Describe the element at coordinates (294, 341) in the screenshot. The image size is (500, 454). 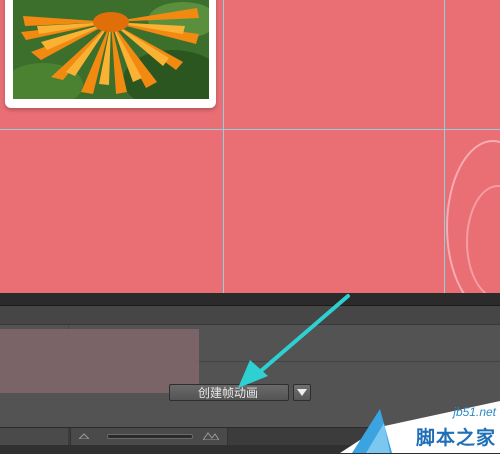
I see `annotation-arrow` at that location.